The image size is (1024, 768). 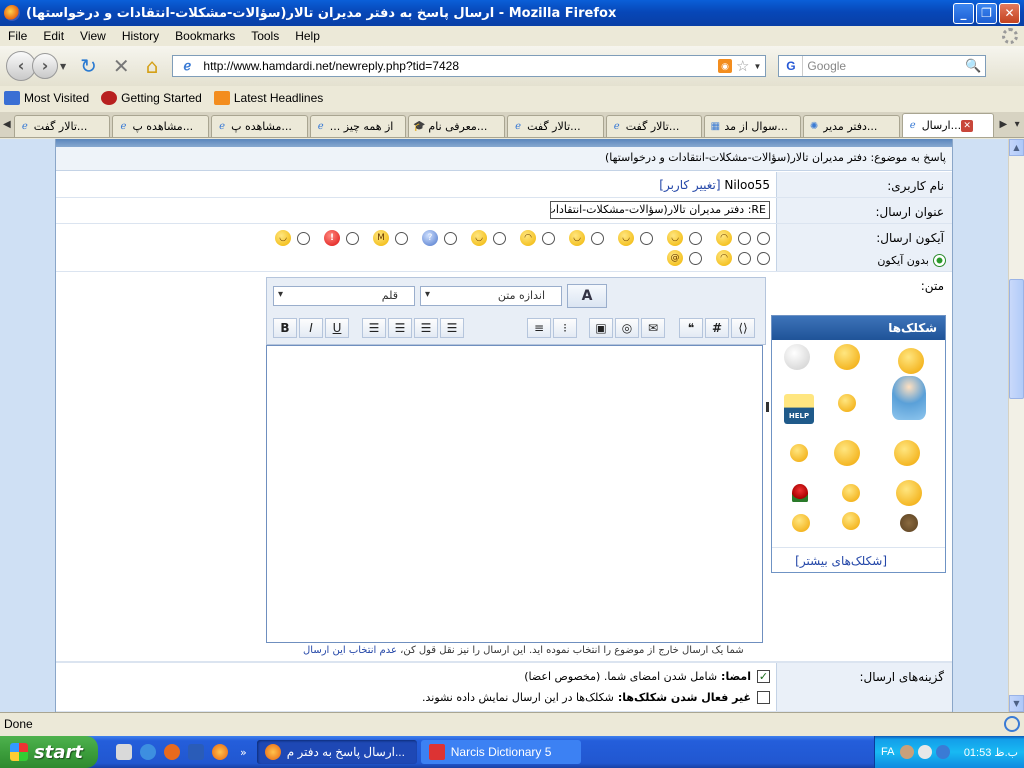 What do you see at coordinates (124, 752) in the screenshot?
I see `quick-launch-icon` at bounding box center [124, 752].